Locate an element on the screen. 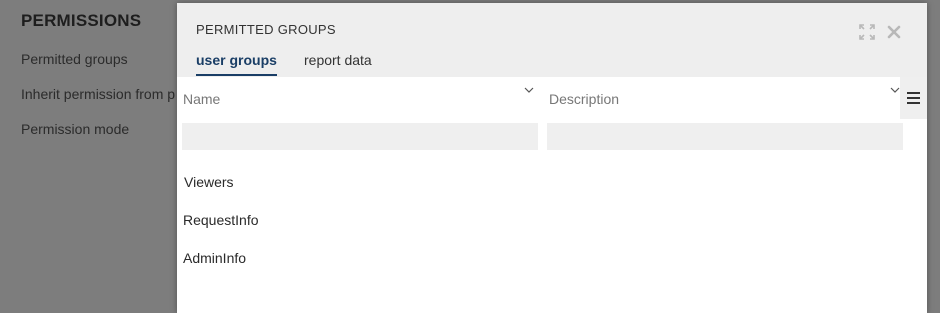 This screenshot has height=313, width=940. expand-icon is located at coordinates (867, 34).